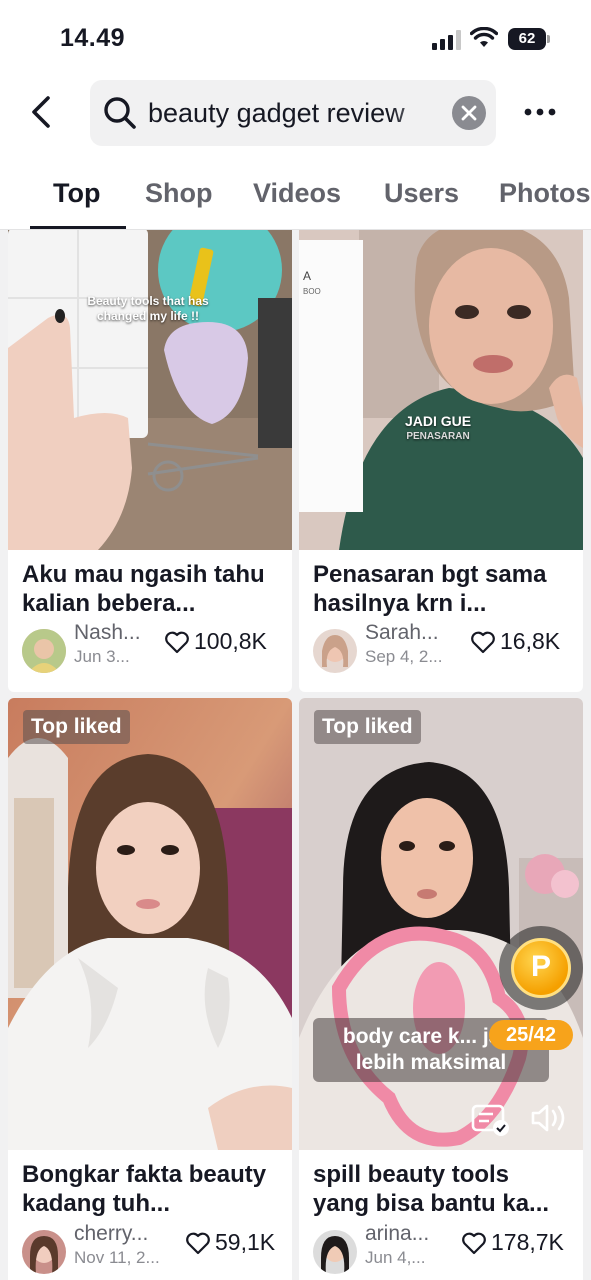 This screenshot has height=1280, width=591. What do you see at coordinates (93, 38) in the screenshot?
I see `status-time: 14.49` at bounding box center [93, 38].